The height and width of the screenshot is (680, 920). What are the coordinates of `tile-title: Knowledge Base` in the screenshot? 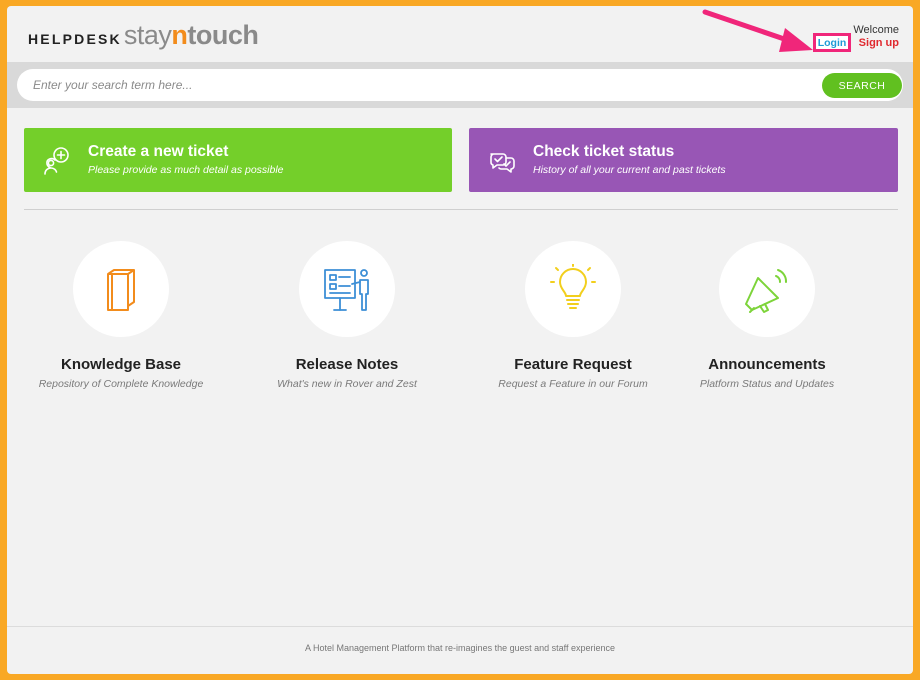 It's located at (121, 364).